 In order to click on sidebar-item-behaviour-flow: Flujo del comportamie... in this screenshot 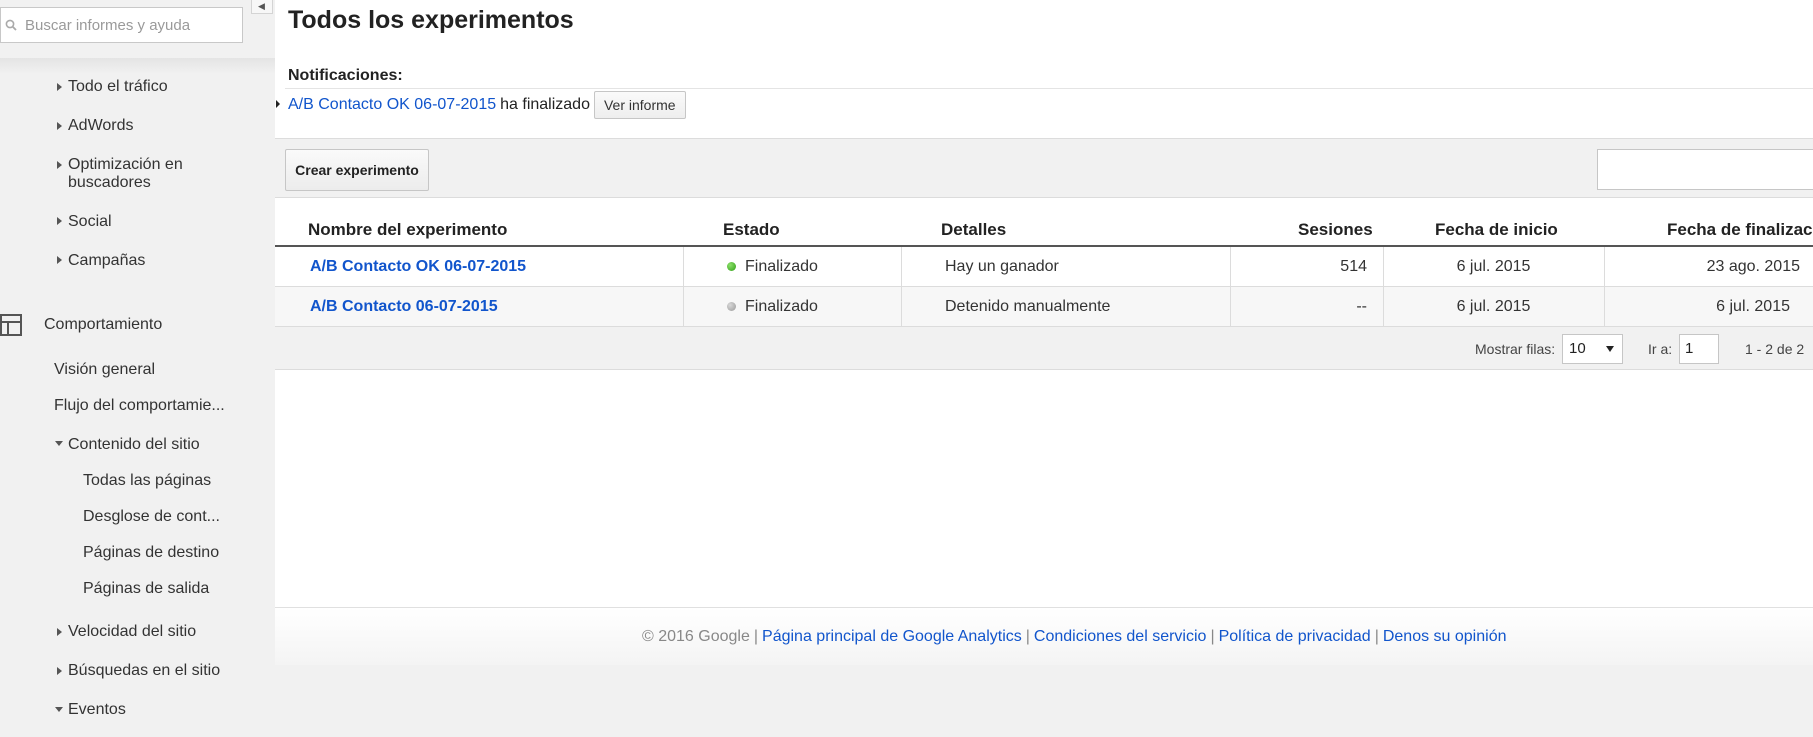, I will do `click(139, 406)`.